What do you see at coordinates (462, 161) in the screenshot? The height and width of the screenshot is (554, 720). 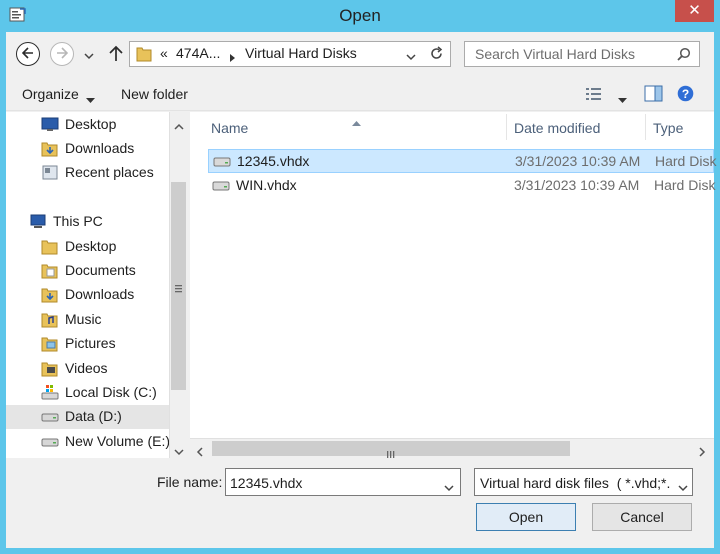 I see `file-row-12345-vhdx: 12345.vhdx 3/31/2023 10:39 AM Hard Disk` at bounding box center [462, 161].